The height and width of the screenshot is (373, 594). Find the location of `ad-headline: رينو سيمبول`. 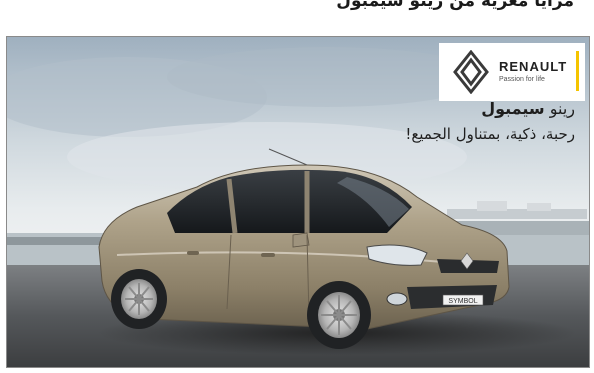

ad-headline: رينو سيمبول is located at coordinates (528, 108).